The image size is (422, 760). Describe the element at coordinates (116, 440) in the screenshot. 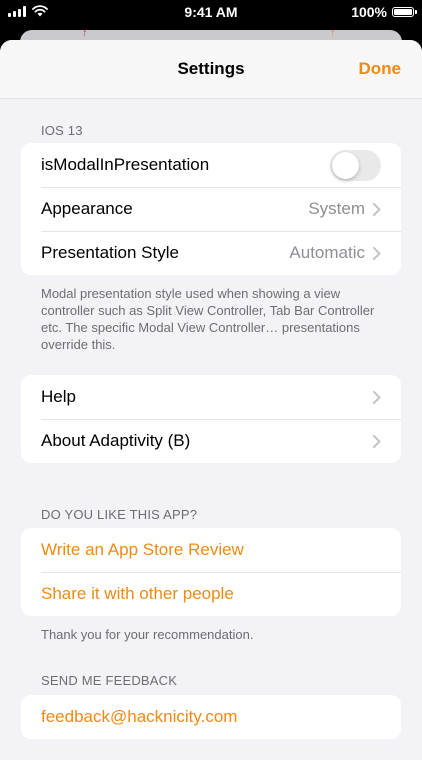

I see `row-label: About Adaptivity (B)` at that location.